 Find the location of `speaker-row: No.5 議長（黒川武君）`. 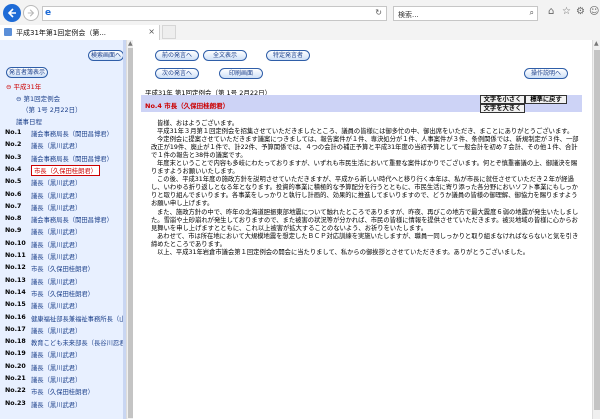

speaker-row: No.5 議長（黒川武君） is located at coordinates (61, 182).